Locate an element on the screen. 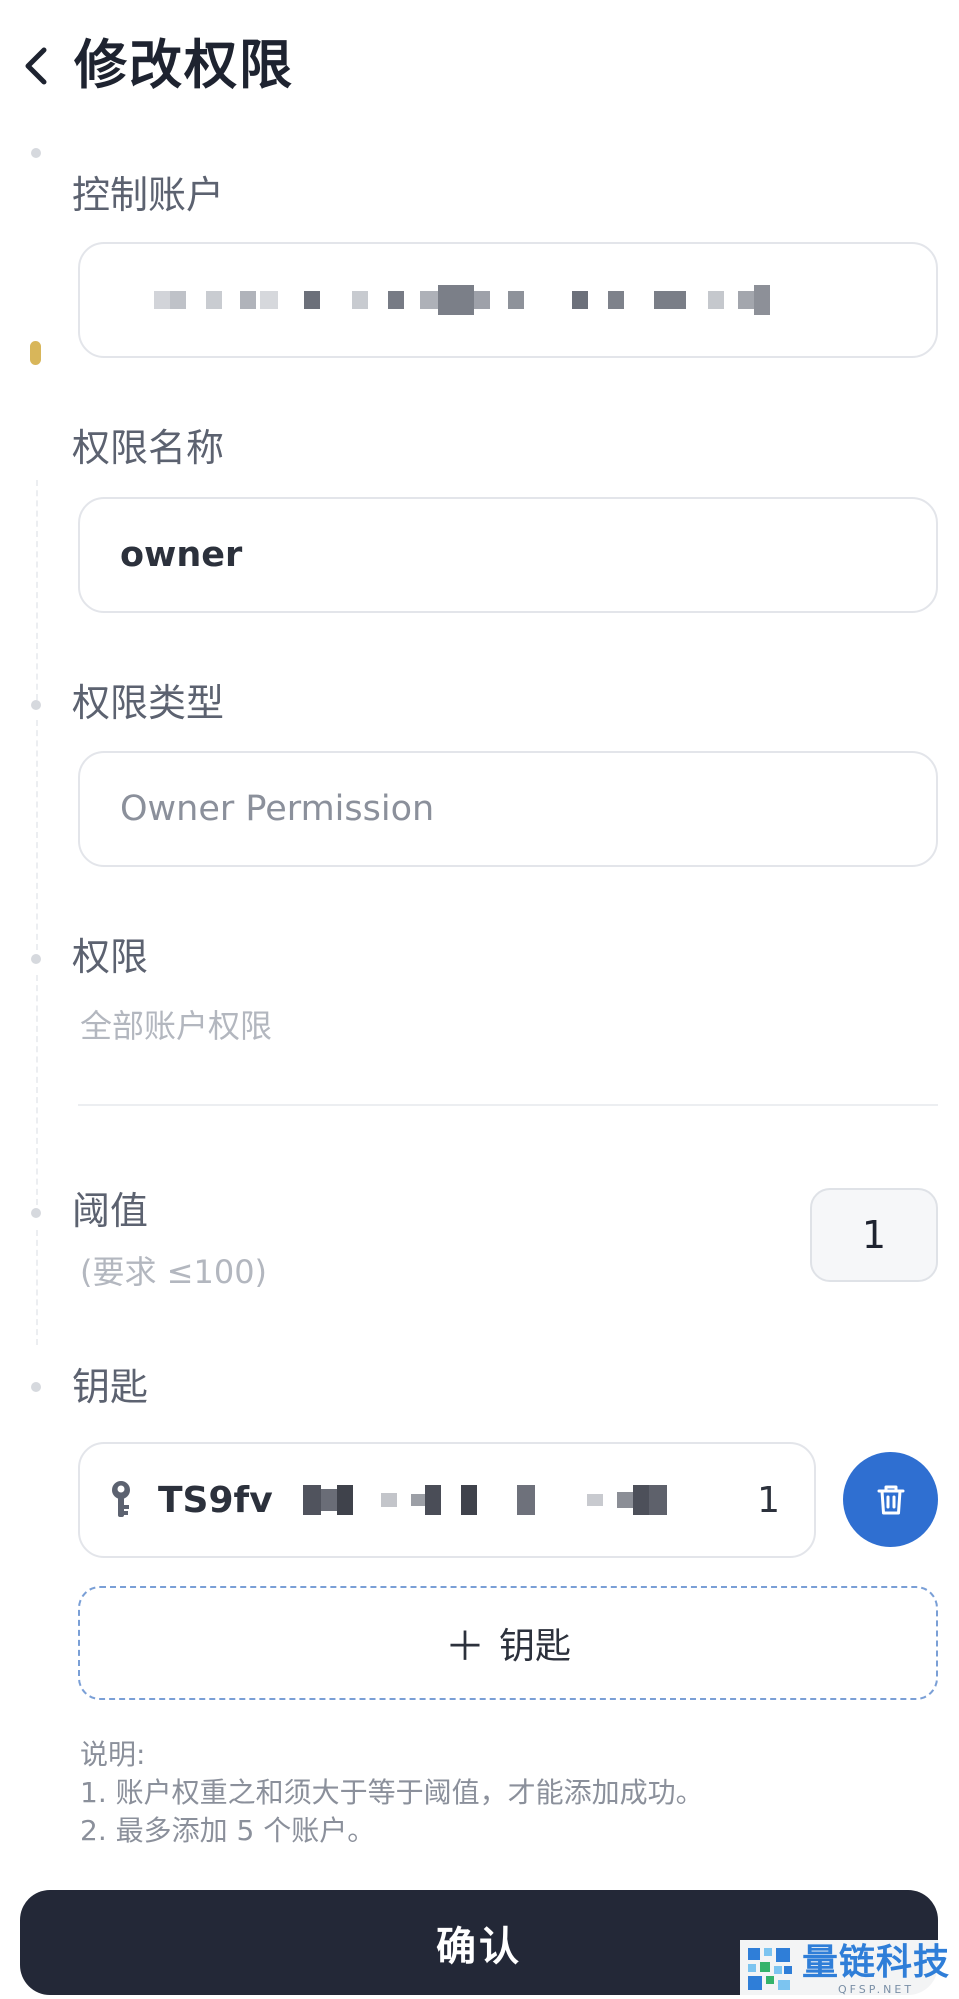 The image size is (959, 1999). permission-name-value: owner is located at coordinates (181, 555).